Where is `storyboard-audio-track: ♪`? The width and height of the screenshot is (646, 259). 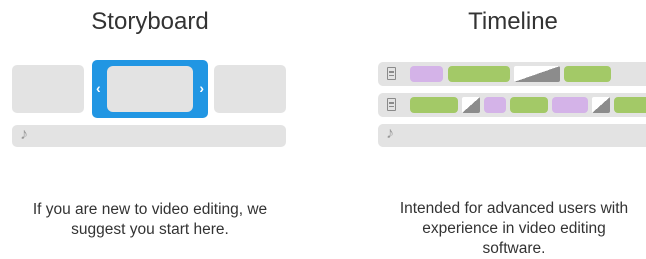
storyboard-audio-track: ♪ is located at coordinates (149, 136).